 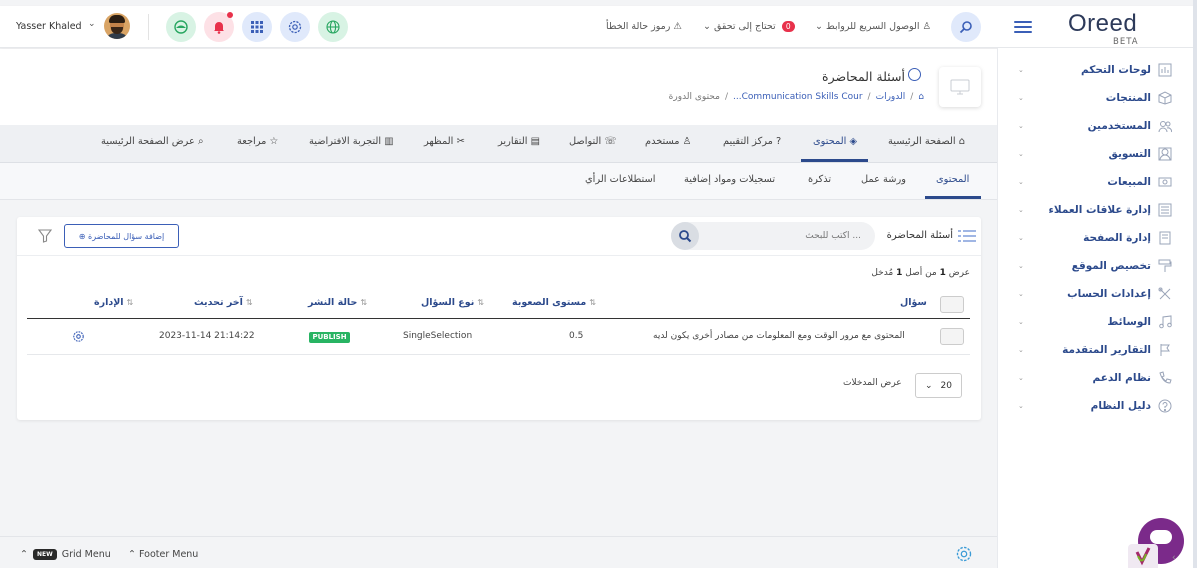 What do you see at coordinates (620, 179) in the screenshot?
I see `subtab-polls: استطلاعات الرأي` at bounding box center [620, 179].